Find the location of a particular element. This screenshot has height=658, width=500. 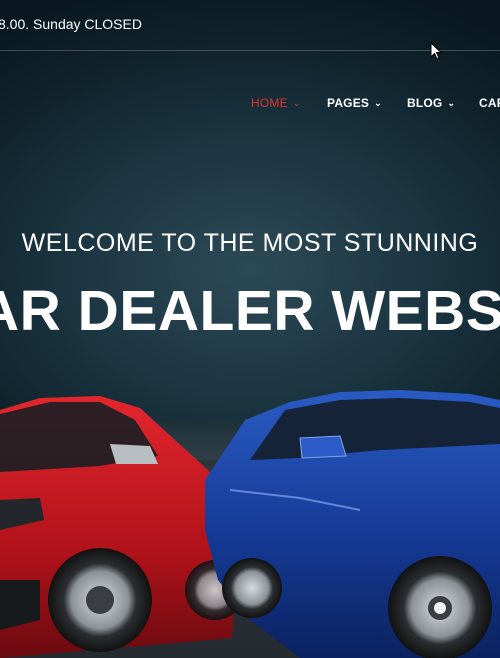

nav-item-home: HOME ⌄ is located at coordinates (276, 103).